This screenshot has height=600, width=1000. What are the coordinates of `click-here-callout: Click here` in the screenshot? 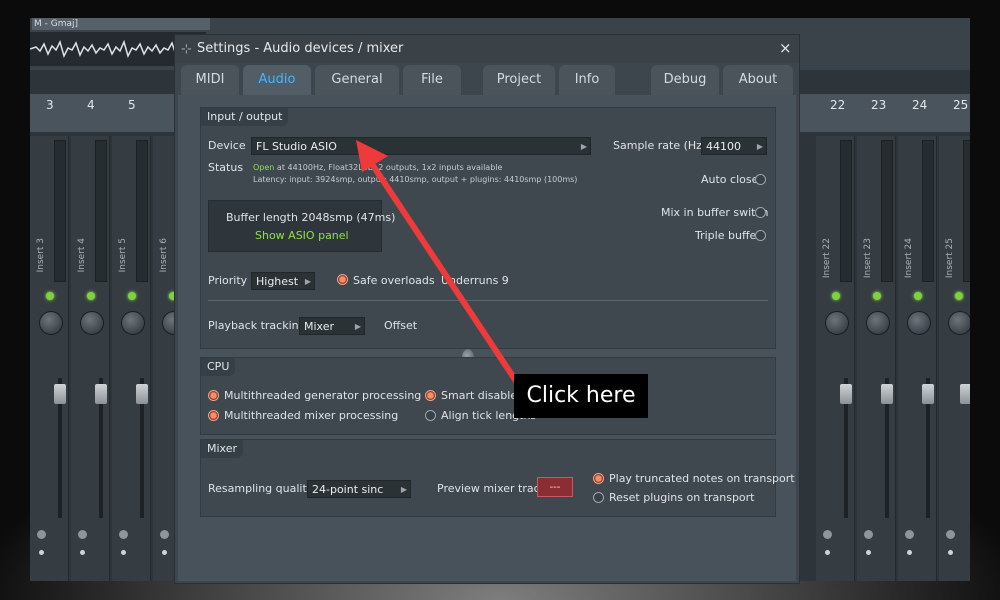 It's located at (581, 396).